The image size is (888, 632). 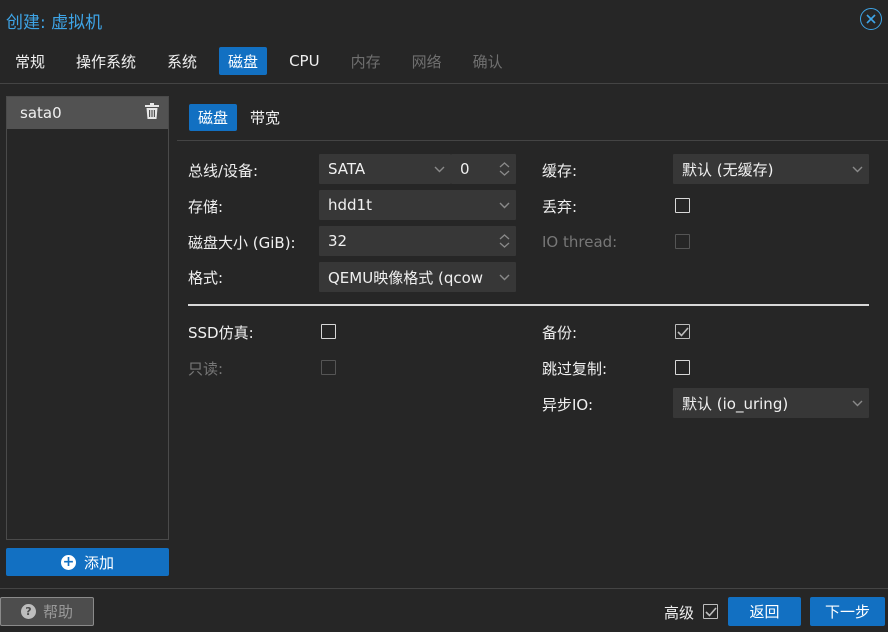 What do you see at coordinates (221, 332) in the screenshot?
I see `ssd-label: SSD仿真:` at bounding box center [221, 332].